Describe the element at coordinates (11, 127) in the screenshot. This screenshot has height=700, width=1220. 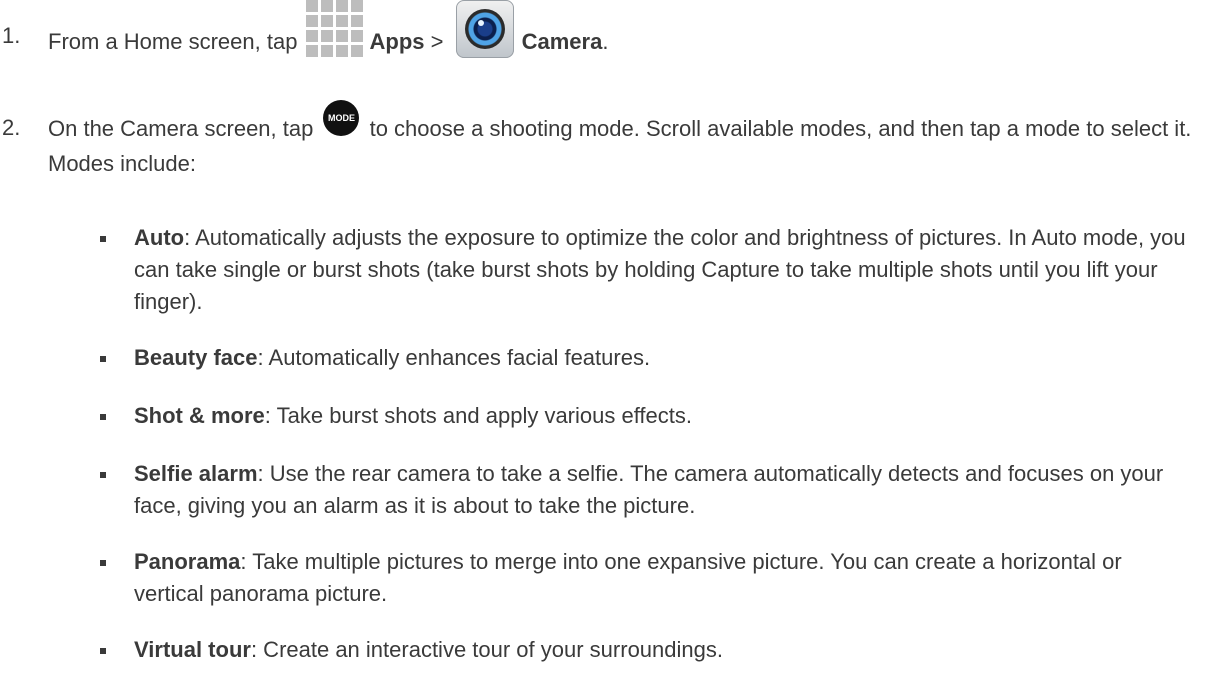
I see `step-number: 2.` at that location.